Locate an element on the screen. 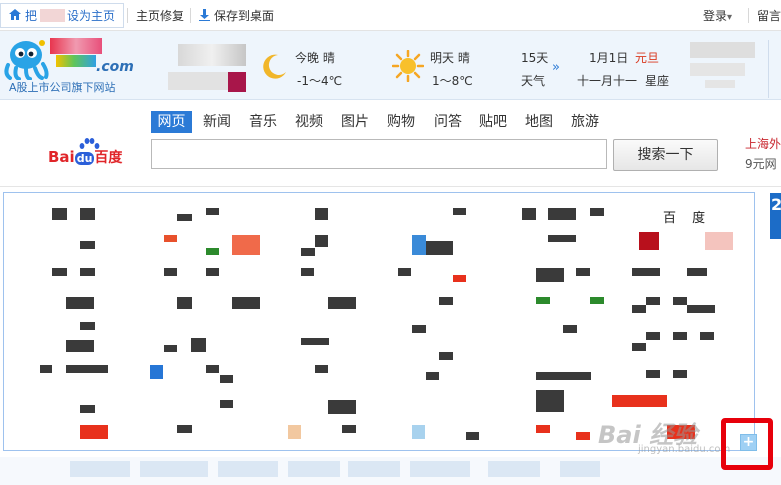  tab-qa: 问答 is located at coordinates (448, 122).